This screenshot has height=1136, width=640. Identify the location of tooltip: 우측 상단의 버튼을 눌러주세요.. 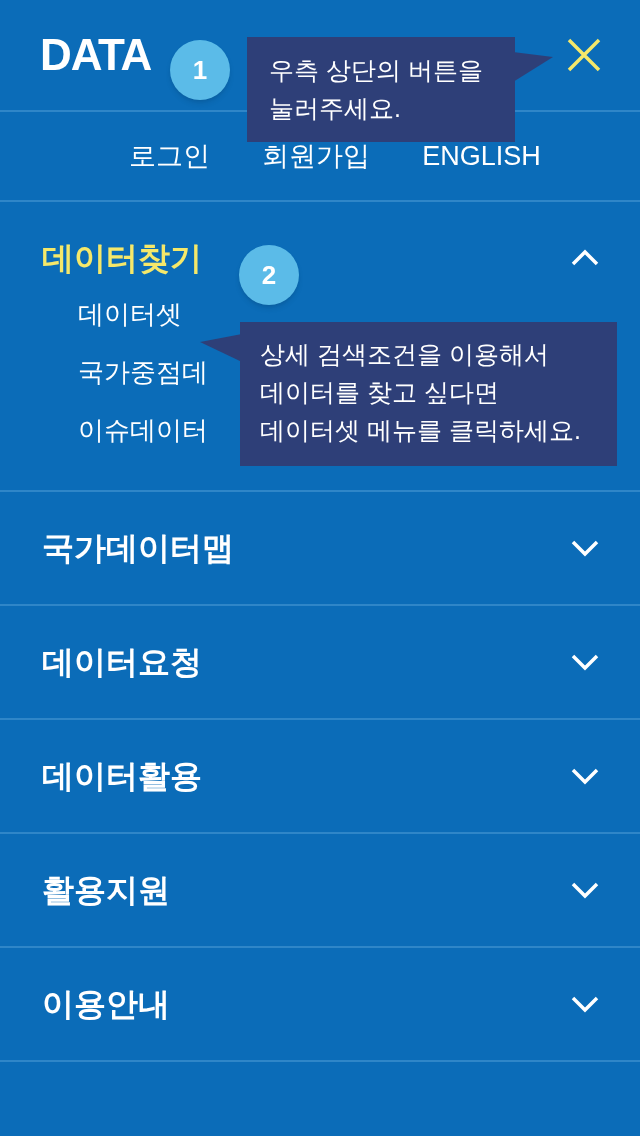
(381, 89).